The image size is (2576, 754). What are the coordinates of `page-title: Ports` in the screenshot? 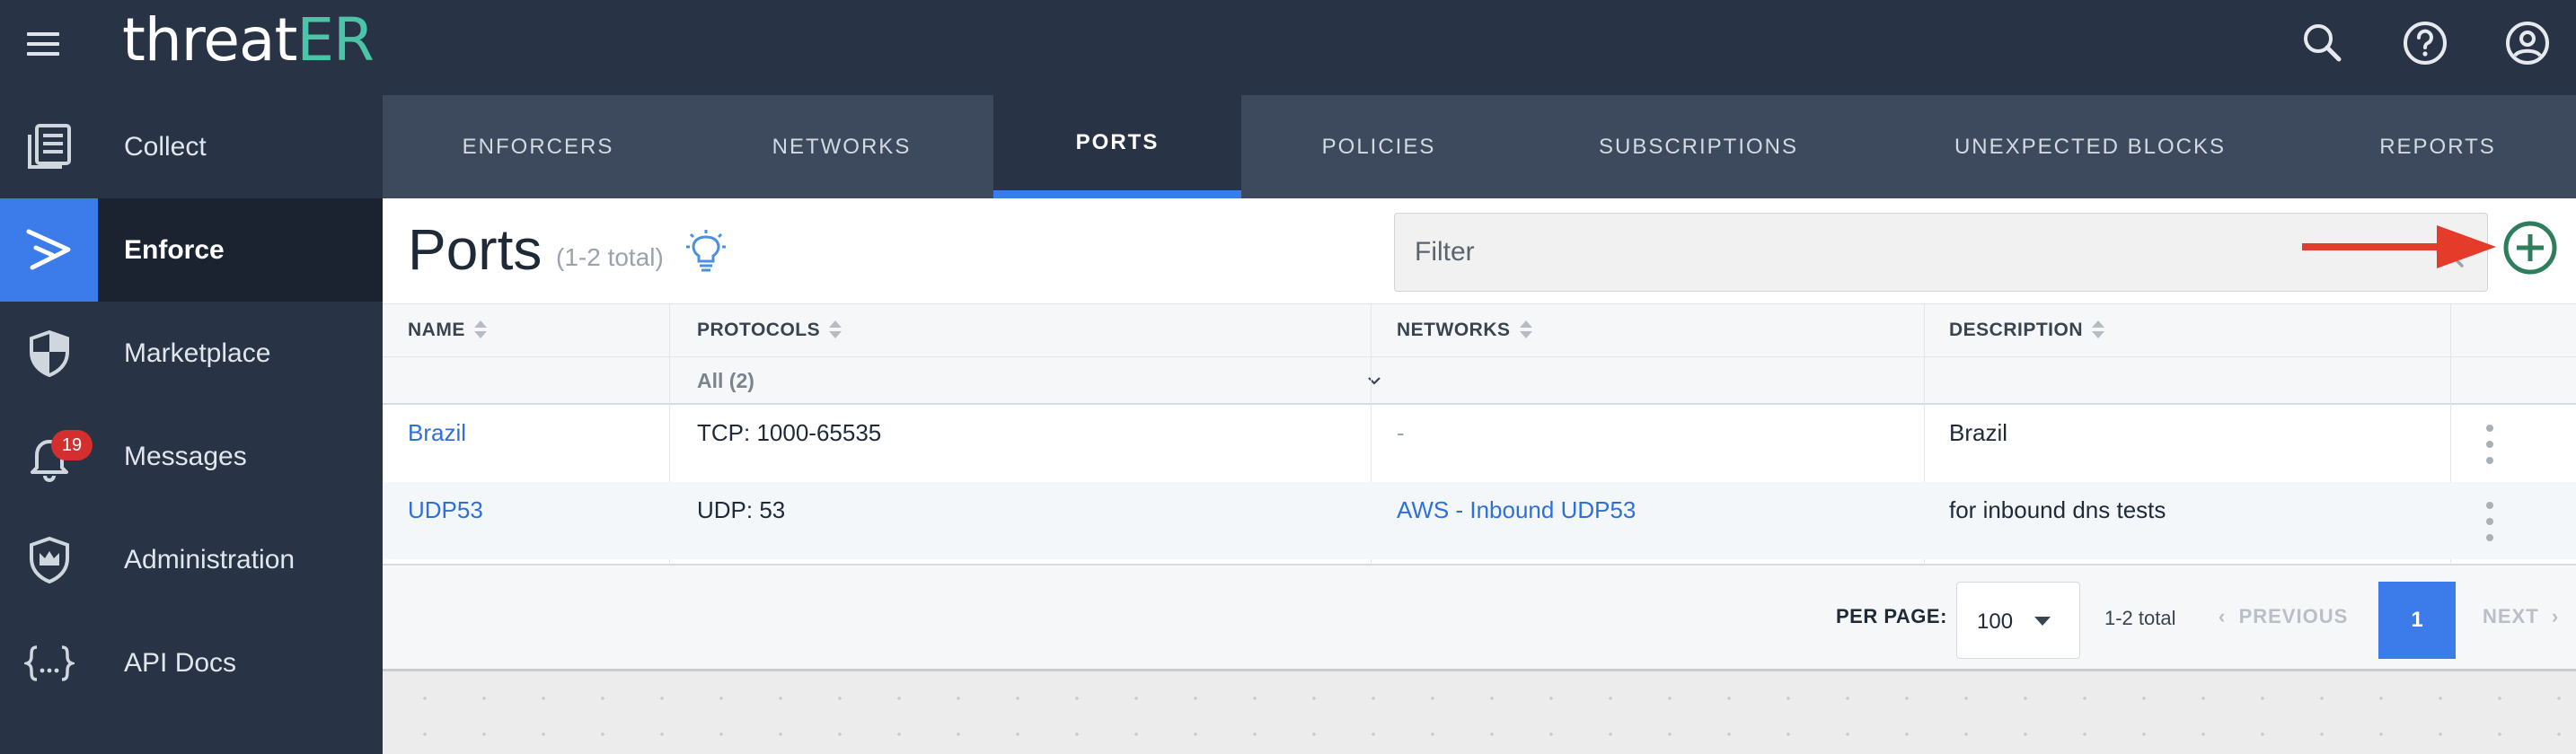 It's located at (475, 249).